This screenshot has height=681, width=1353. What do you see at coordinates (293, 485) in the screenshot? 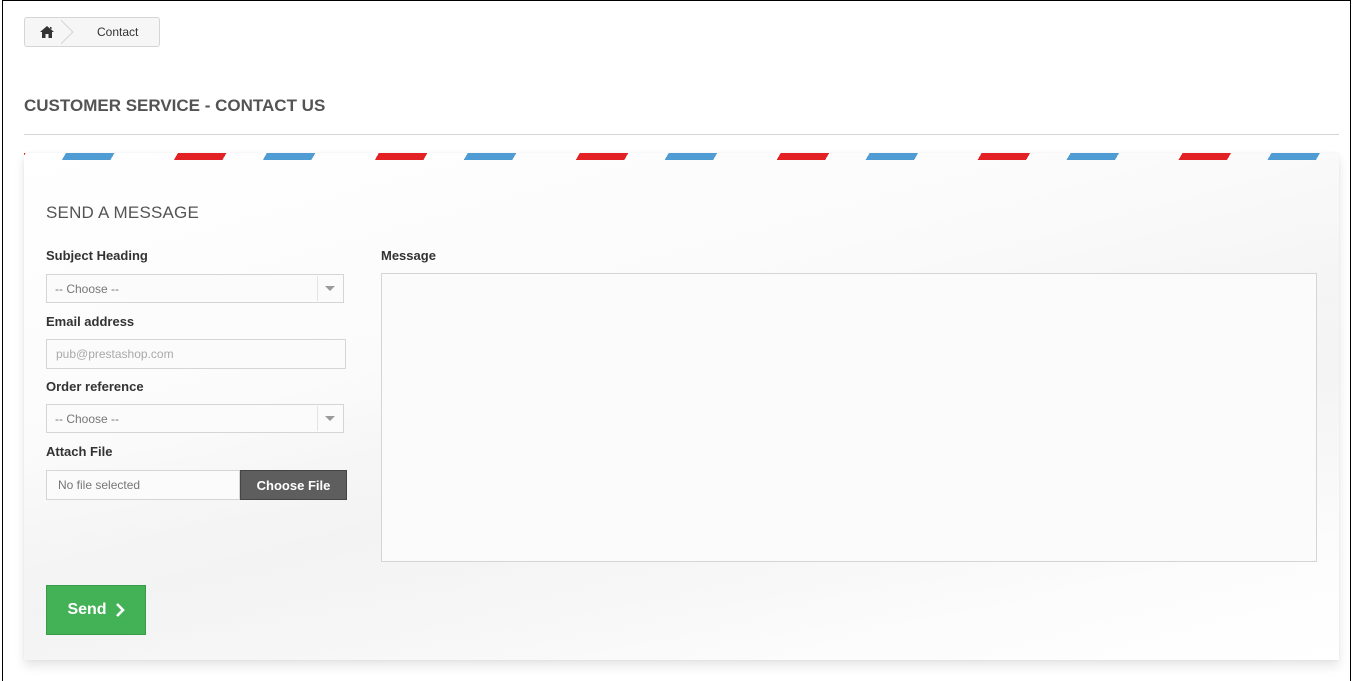
I see `choose-file-button: Choose File` at bounding box center [293, 485].